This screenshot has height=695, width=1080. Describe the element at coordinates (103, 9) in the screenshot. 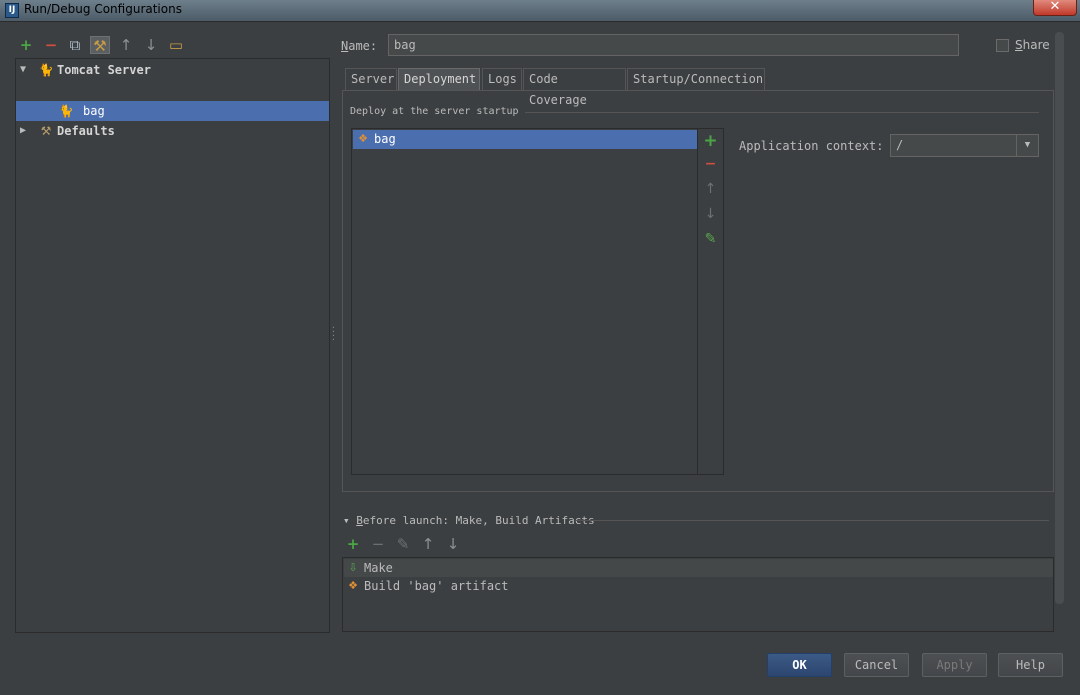

I see `window-title: Run/Debug Configurations` at that location.